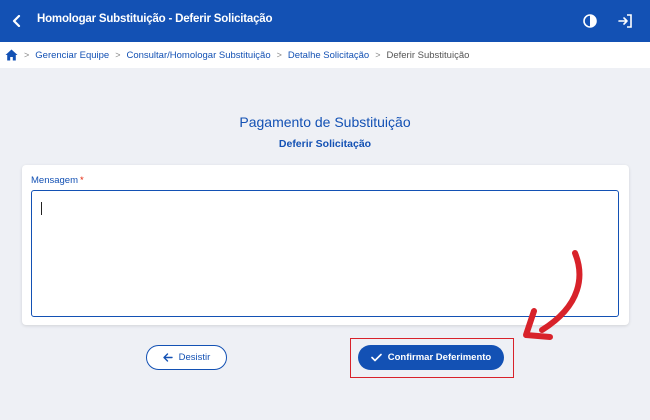 This screenshot has width=650, height=420. What do you see at coordinates (57, 180) in the screenshot?
I see `message-label: Mensagem *` at bounding box center [57, 180].